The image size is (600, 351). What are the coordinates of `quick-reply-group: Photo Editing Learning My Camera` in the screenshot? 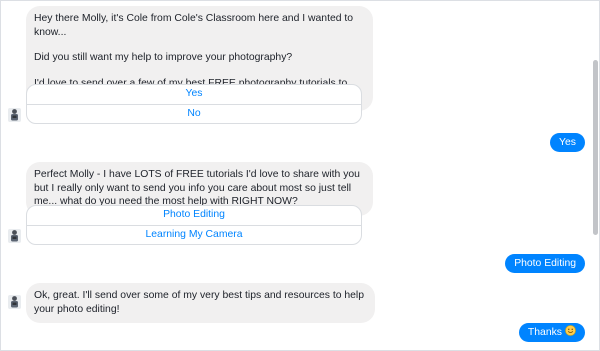 It's located at (194, 225).